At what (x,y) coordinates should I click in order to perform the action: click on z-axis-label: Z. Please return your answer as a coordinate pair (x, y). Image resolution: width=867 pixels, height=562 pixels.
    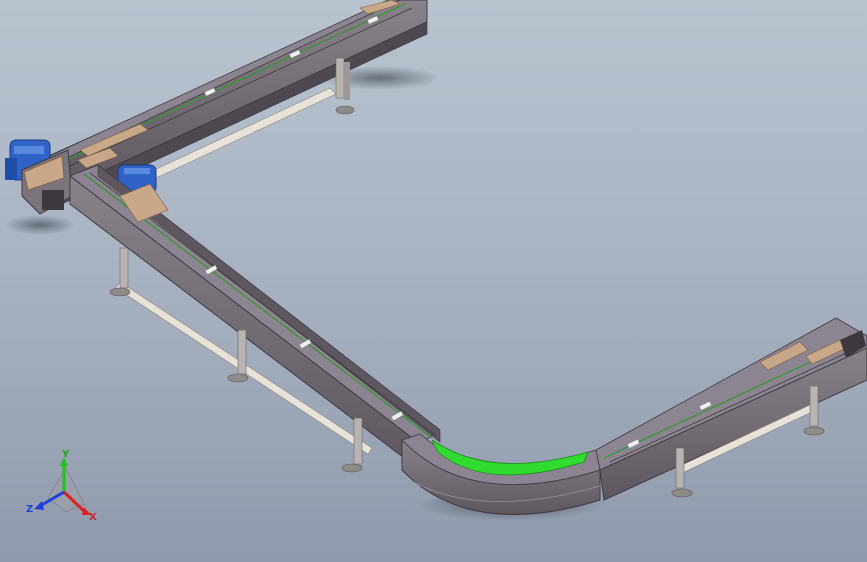
    Looking at the image, I should click on (29, 509).